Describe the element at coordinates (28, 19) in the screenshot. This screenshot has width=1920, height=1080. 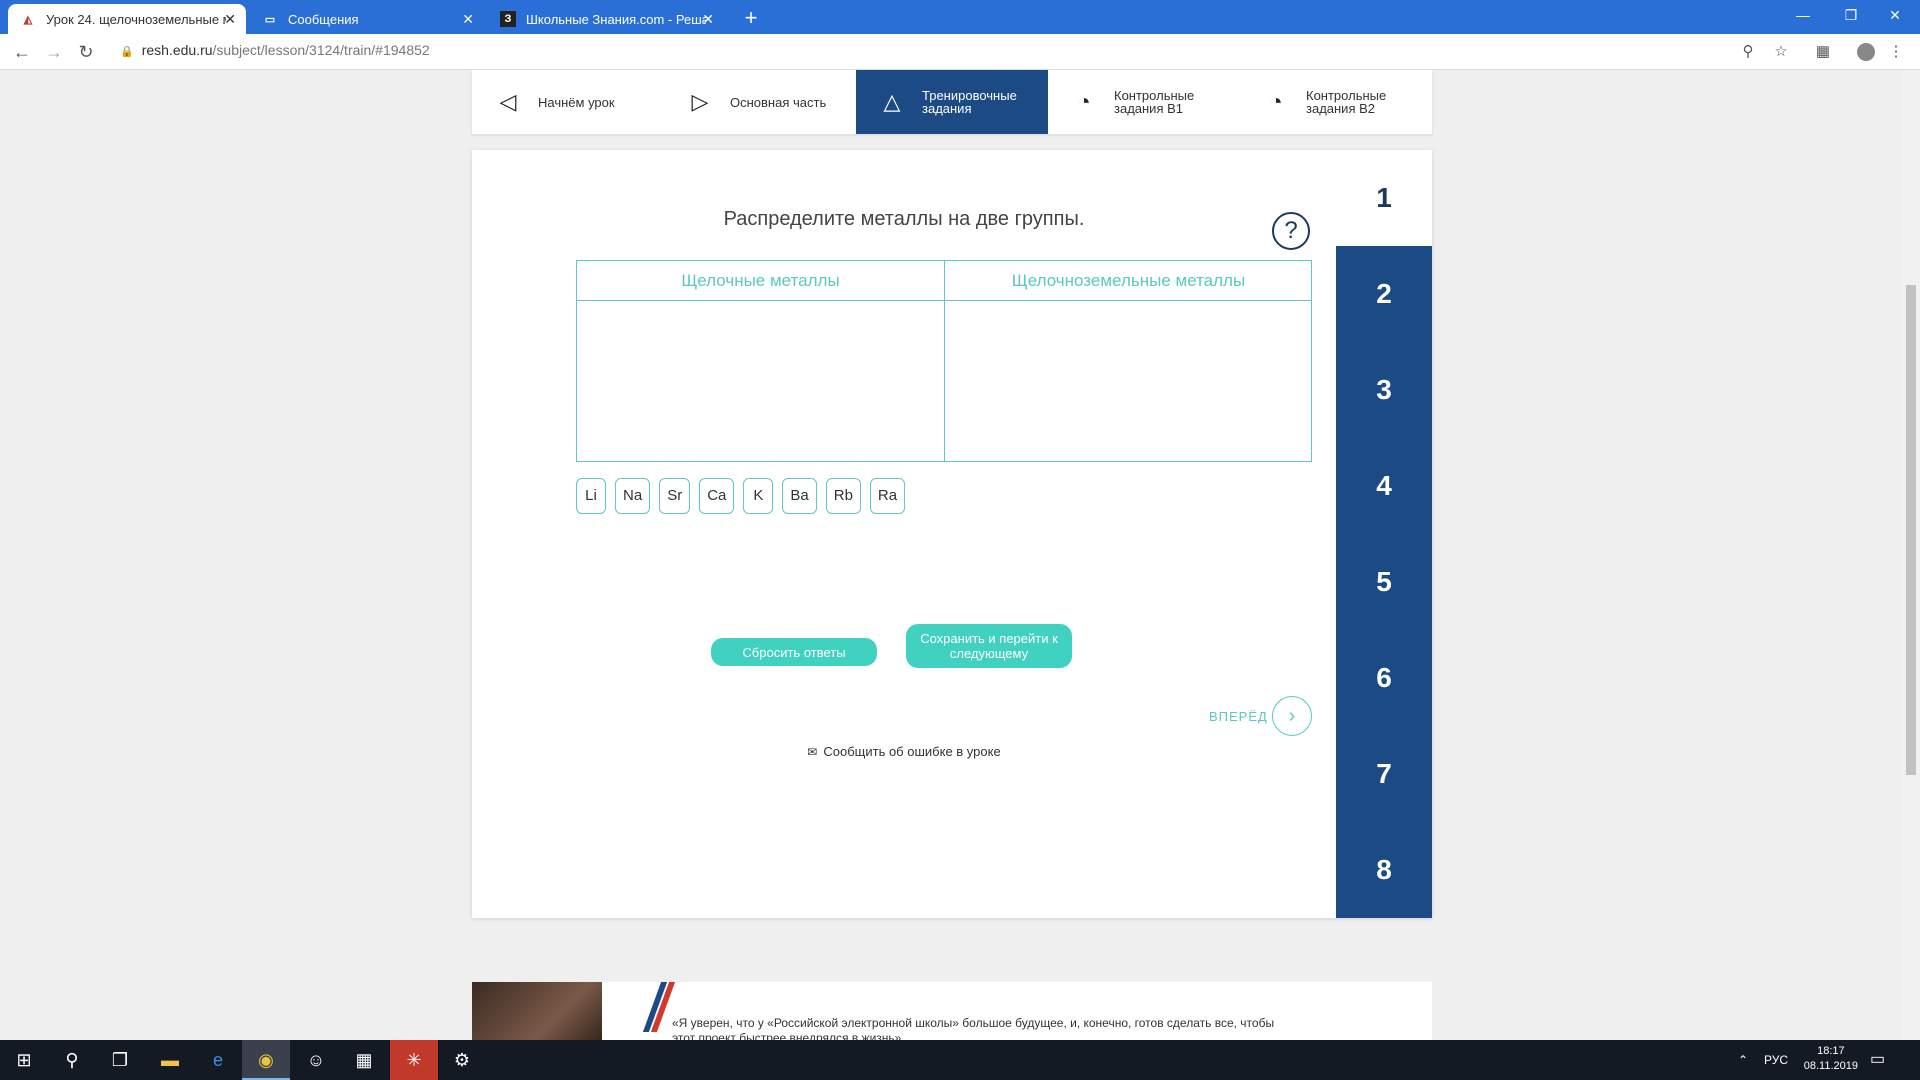
I see `resh-icon: ◭` at that location.